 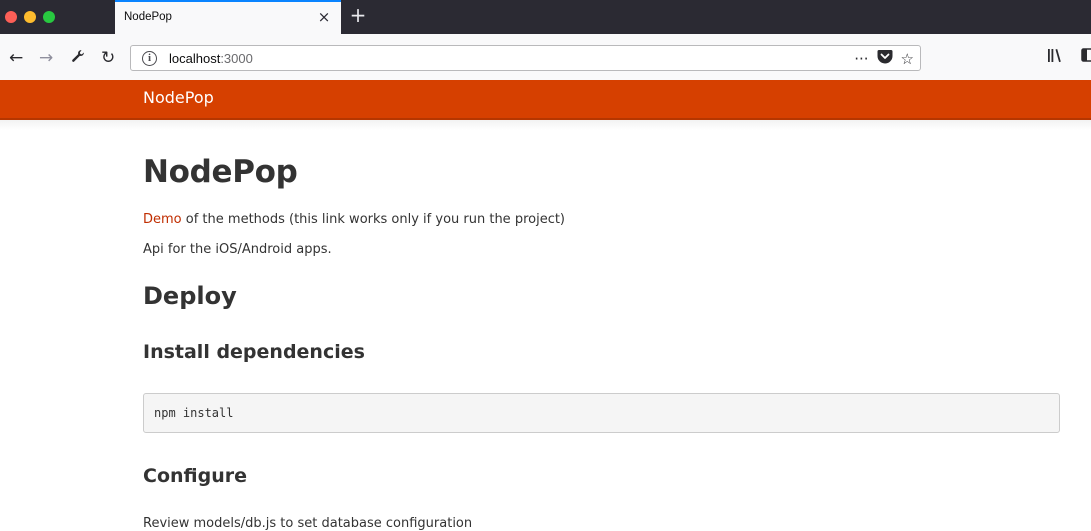 I want to click on api-paragraph: Api for the iOS/Android apps., so click(x=237, y=249).